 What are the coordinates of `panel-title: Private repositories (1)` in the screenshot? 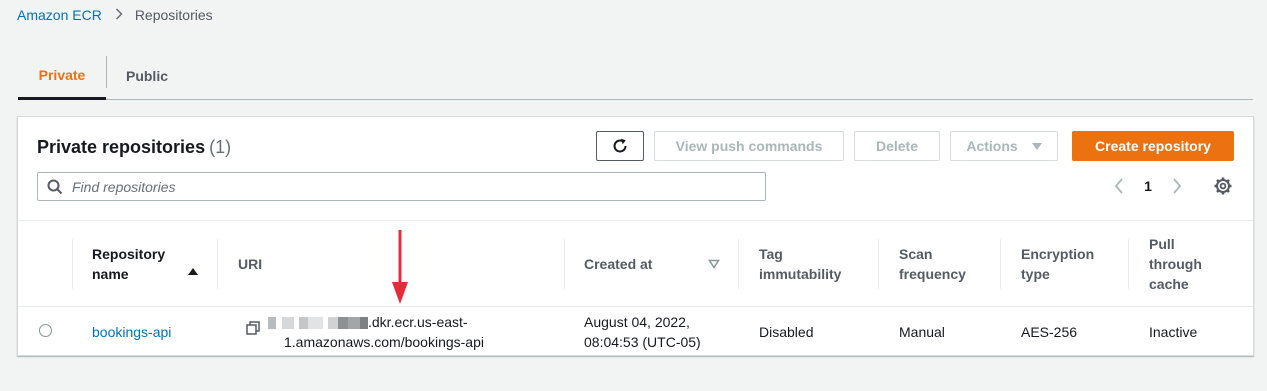 It's located at (134, 147).